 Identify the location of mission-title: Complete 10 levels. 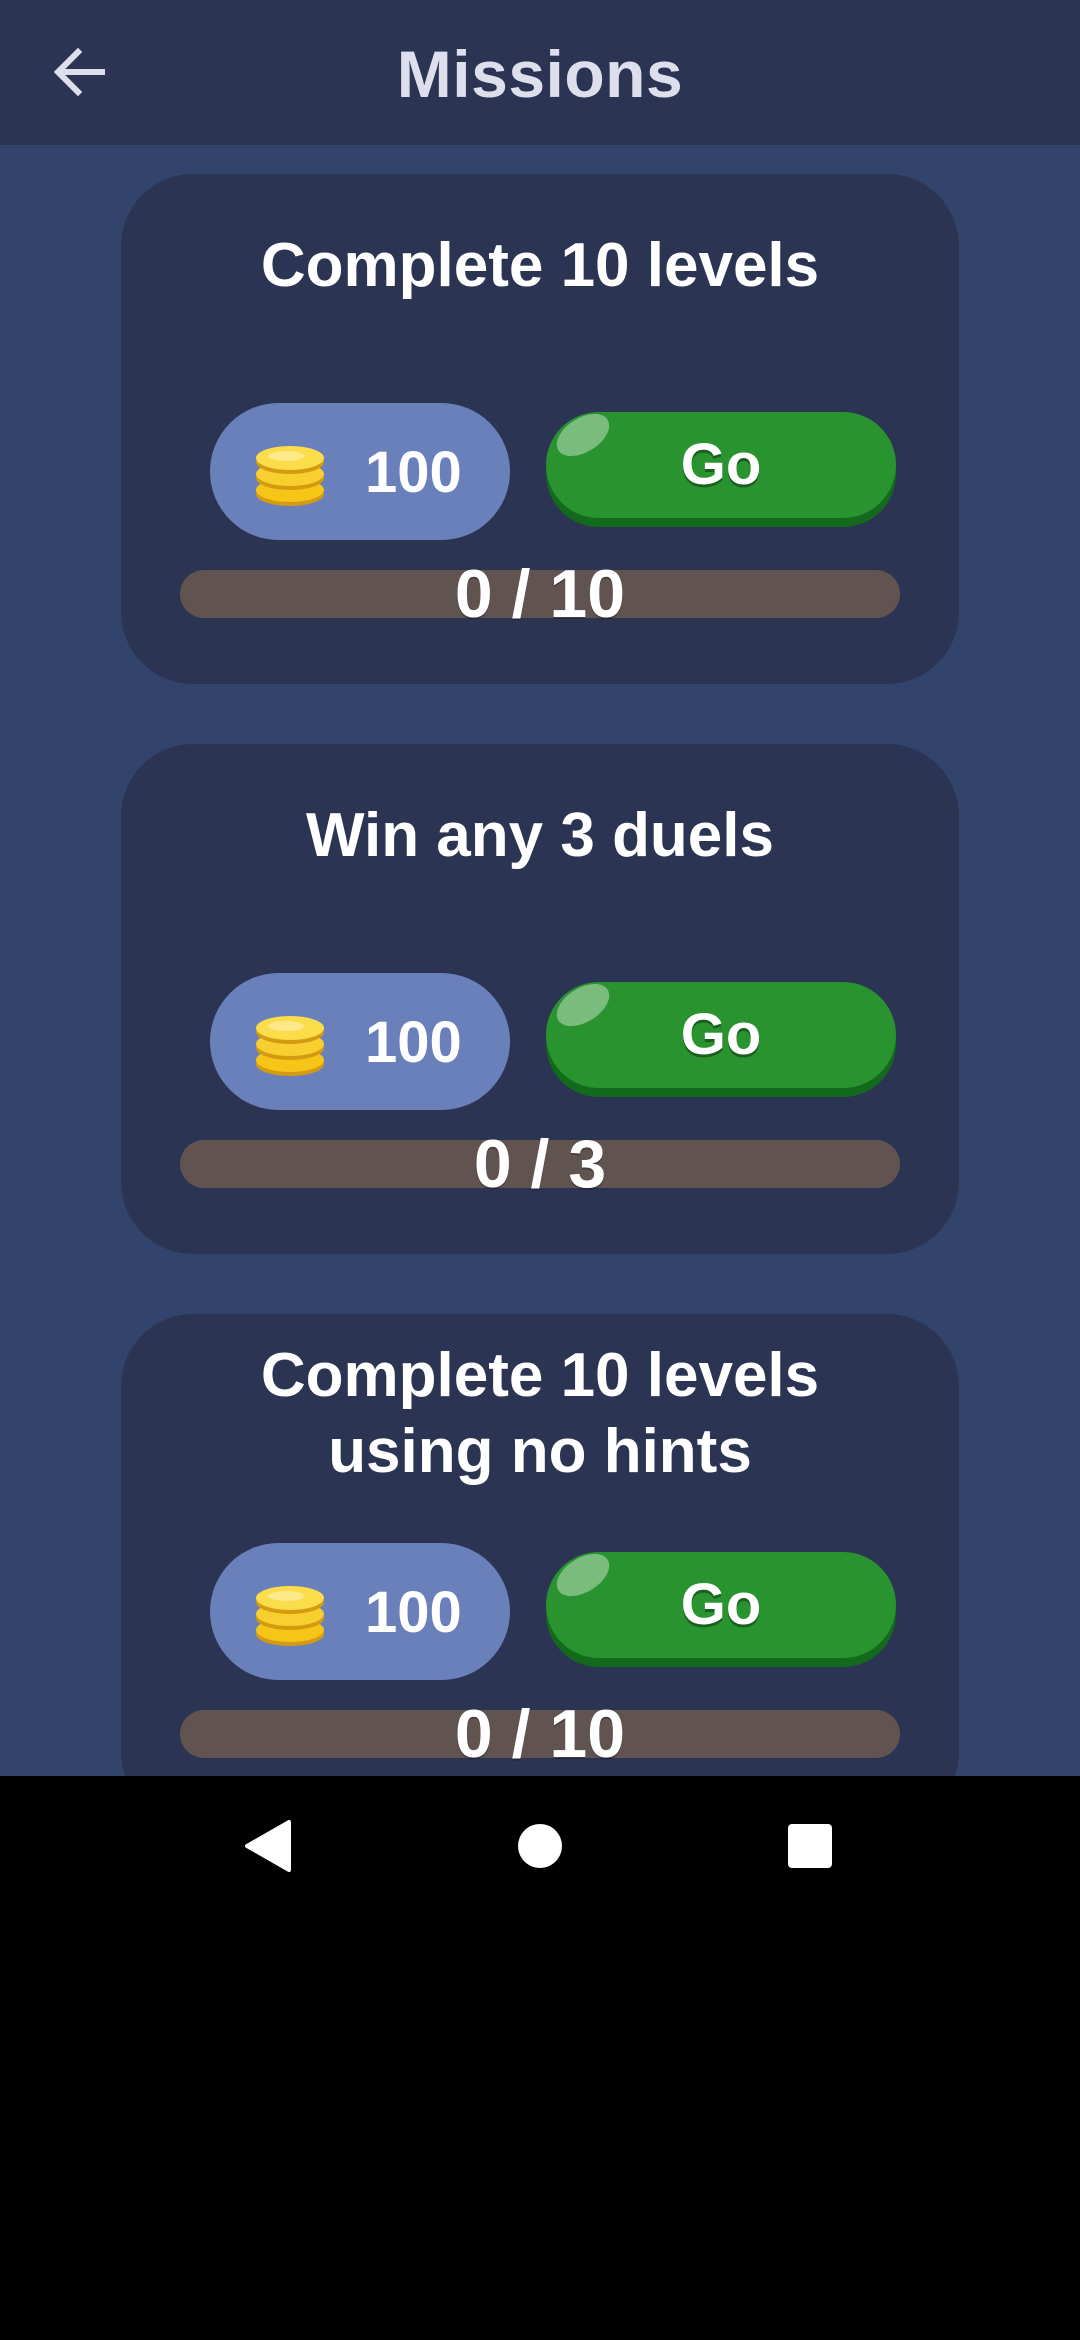
(540, 266).